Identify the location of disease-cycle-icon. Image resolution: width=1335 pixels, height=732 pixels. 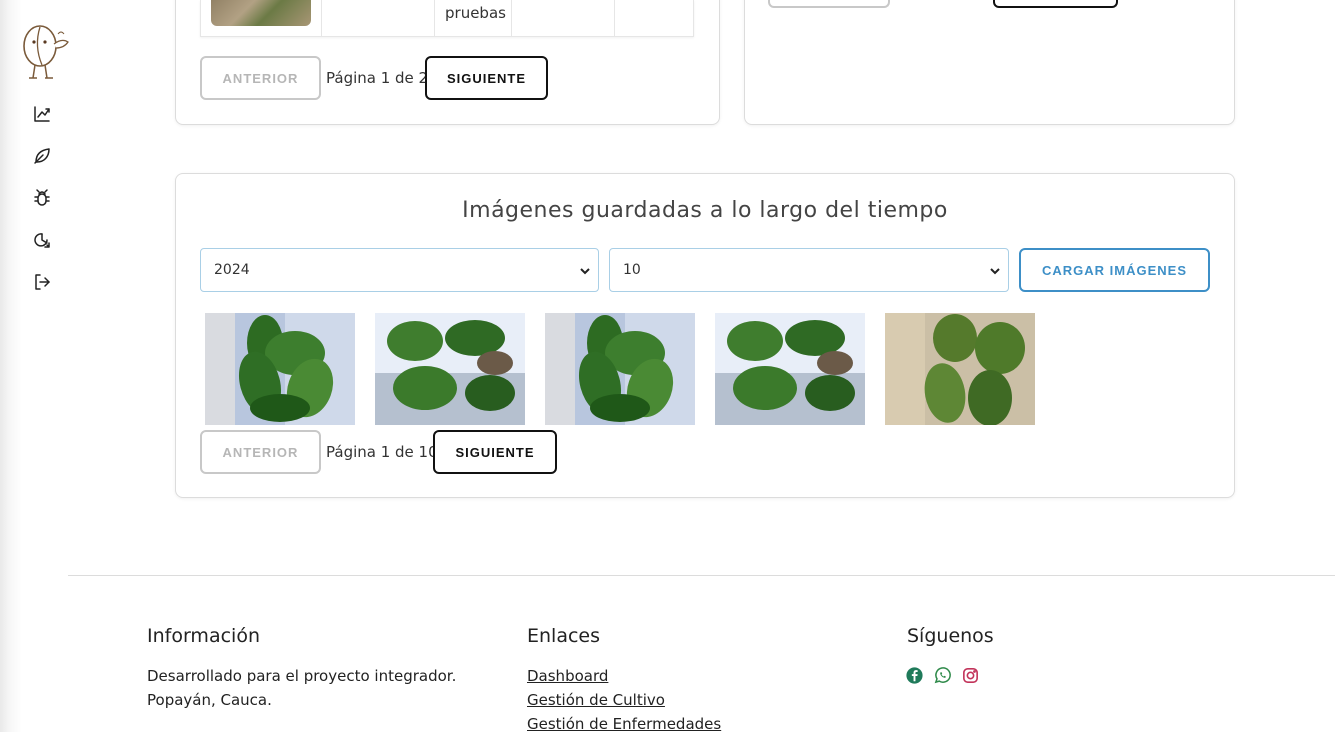
(42, 240).